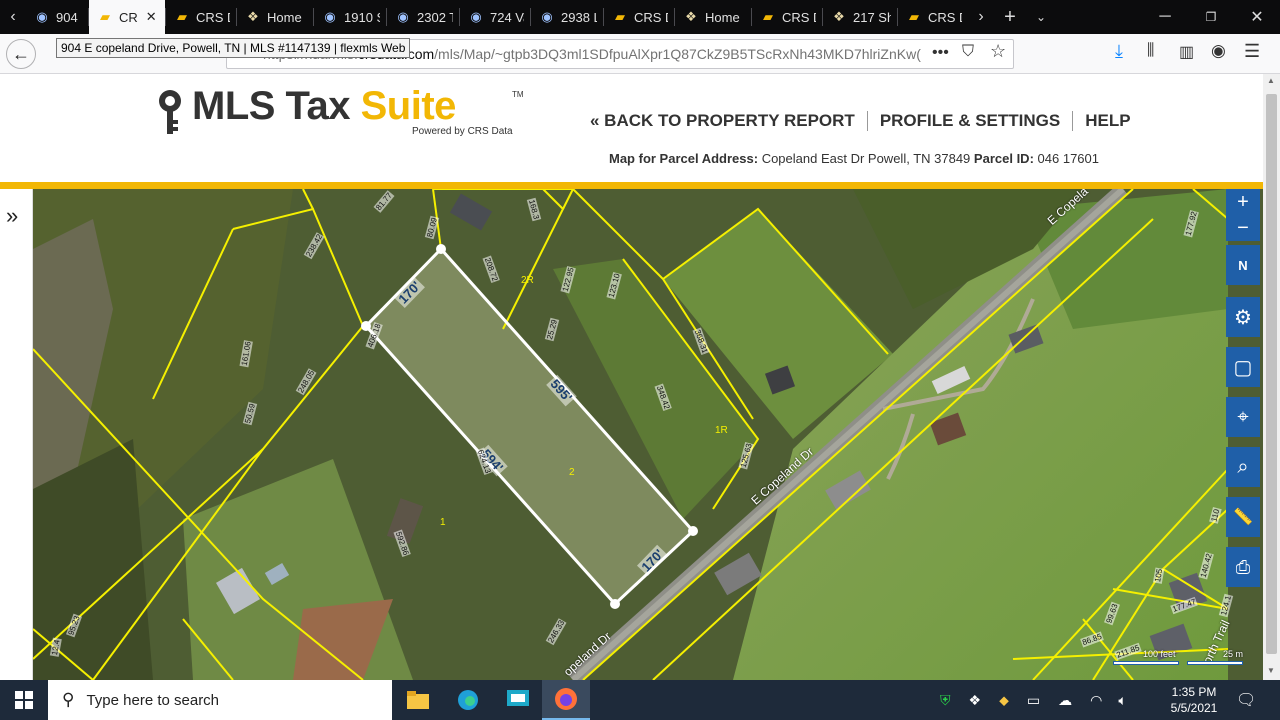 Image resolution: width=1280 pixels, height=720 pixels. What do you see at coordinates (1122, 700) in the screenshot?
I see `volume-icon: 🔈︎` at bounding box center [1122, 700].